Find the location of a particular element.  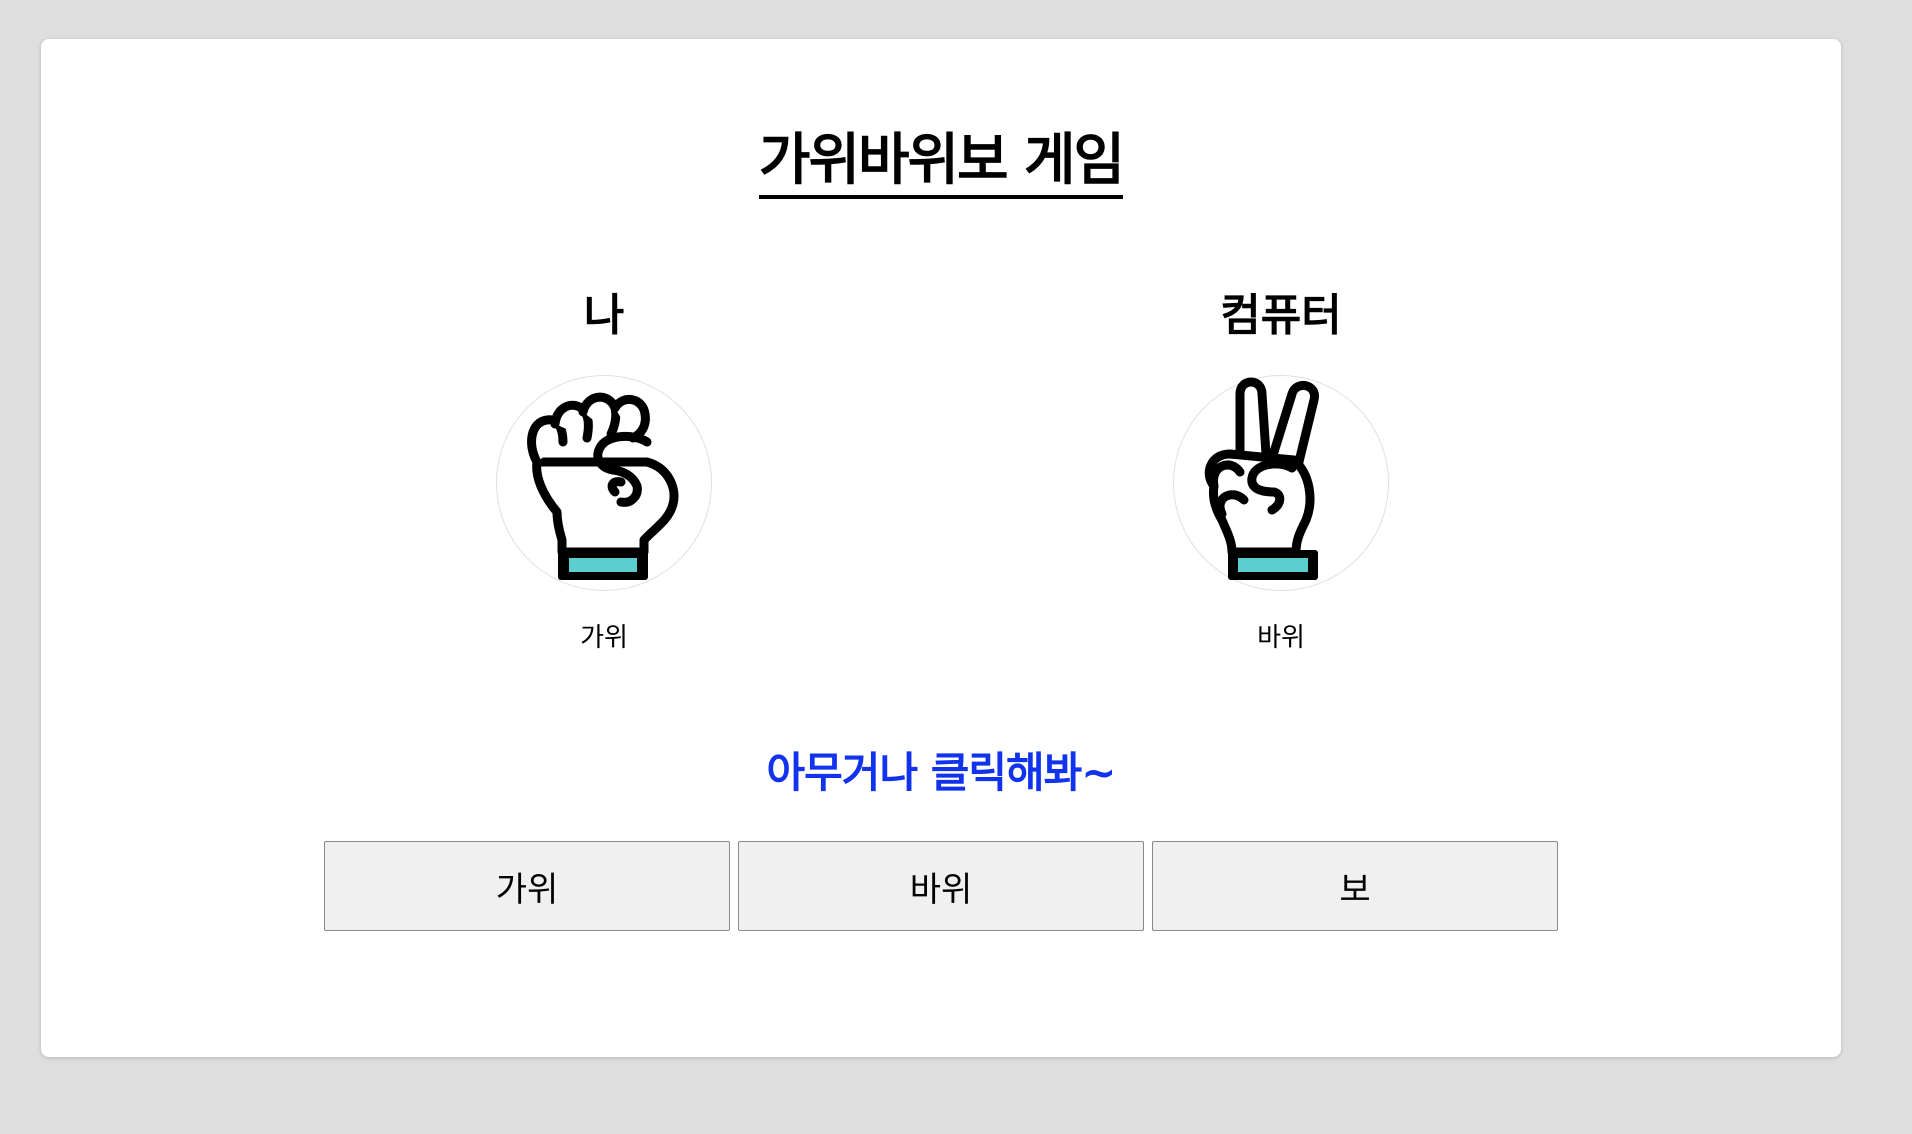

player-me-hand-frame is located at coordinates (604, 483).